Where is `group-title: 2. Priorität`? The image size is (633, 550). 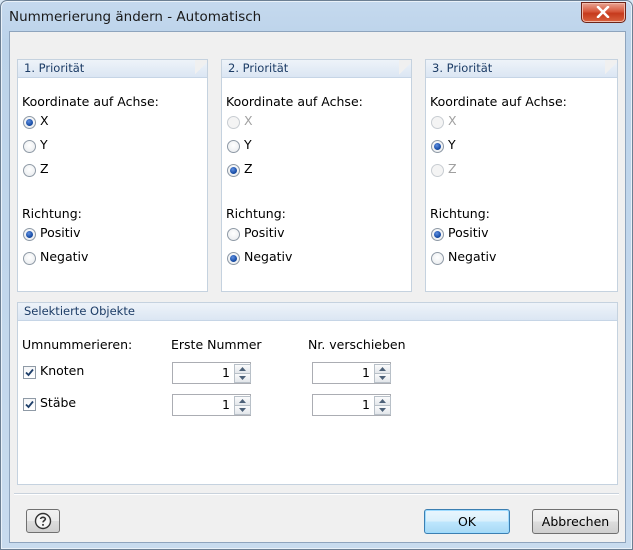 group-title: 2. Priorität is located at coordinates (258, 68).